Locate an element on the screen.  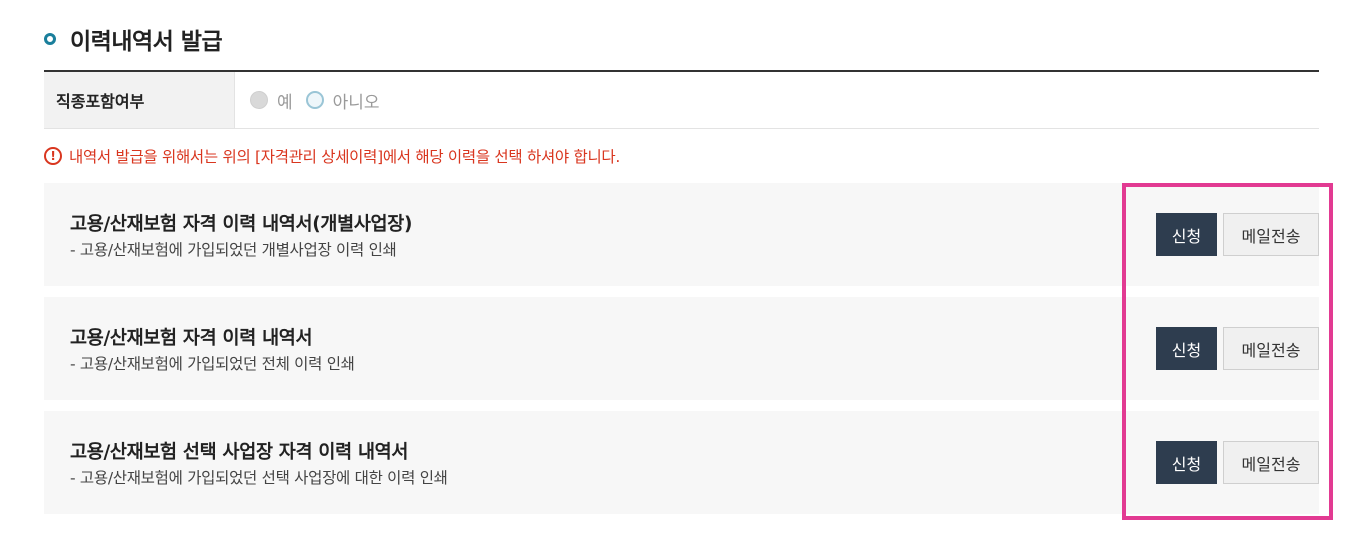
document-description: - 고용/산재보험에 가입되었던 개별사업장 이력 인쇄 is located at coordinates (233, 250).